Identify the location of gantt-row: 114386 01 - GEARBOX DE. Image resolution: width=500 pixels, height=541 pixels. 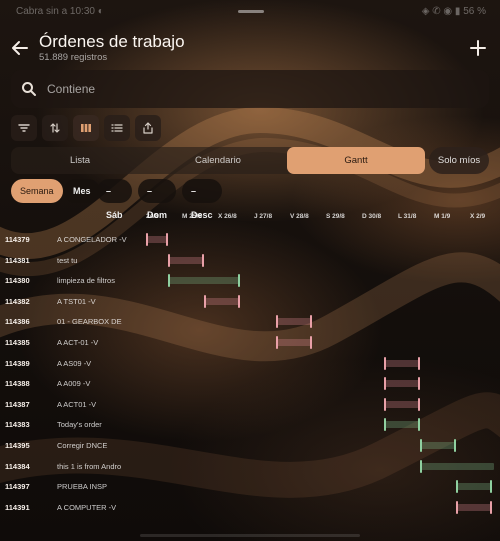
(250, 322).